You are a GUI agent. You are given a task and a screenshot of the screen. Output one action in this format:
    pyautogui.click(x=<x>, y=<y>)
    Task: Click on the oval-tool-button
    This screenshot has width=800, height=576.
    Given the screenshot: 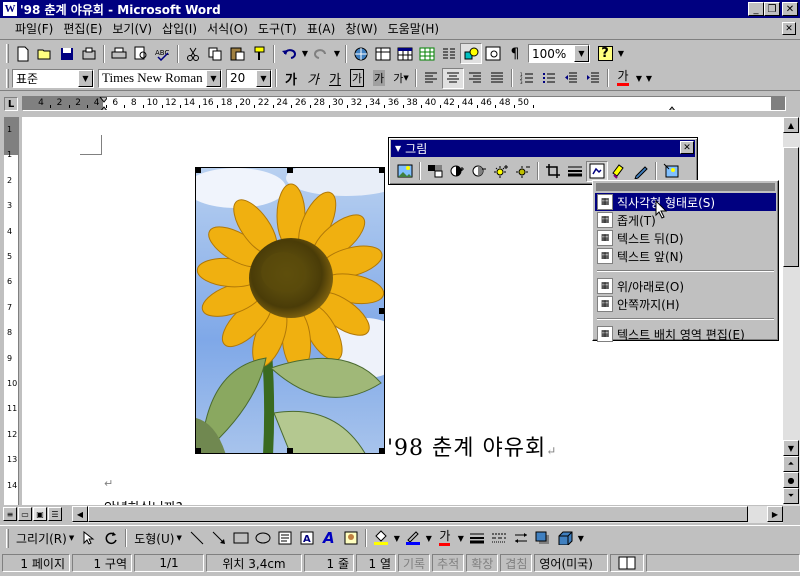 What is the action you would take?
    pyautogui.click(x=263, y=538)
    